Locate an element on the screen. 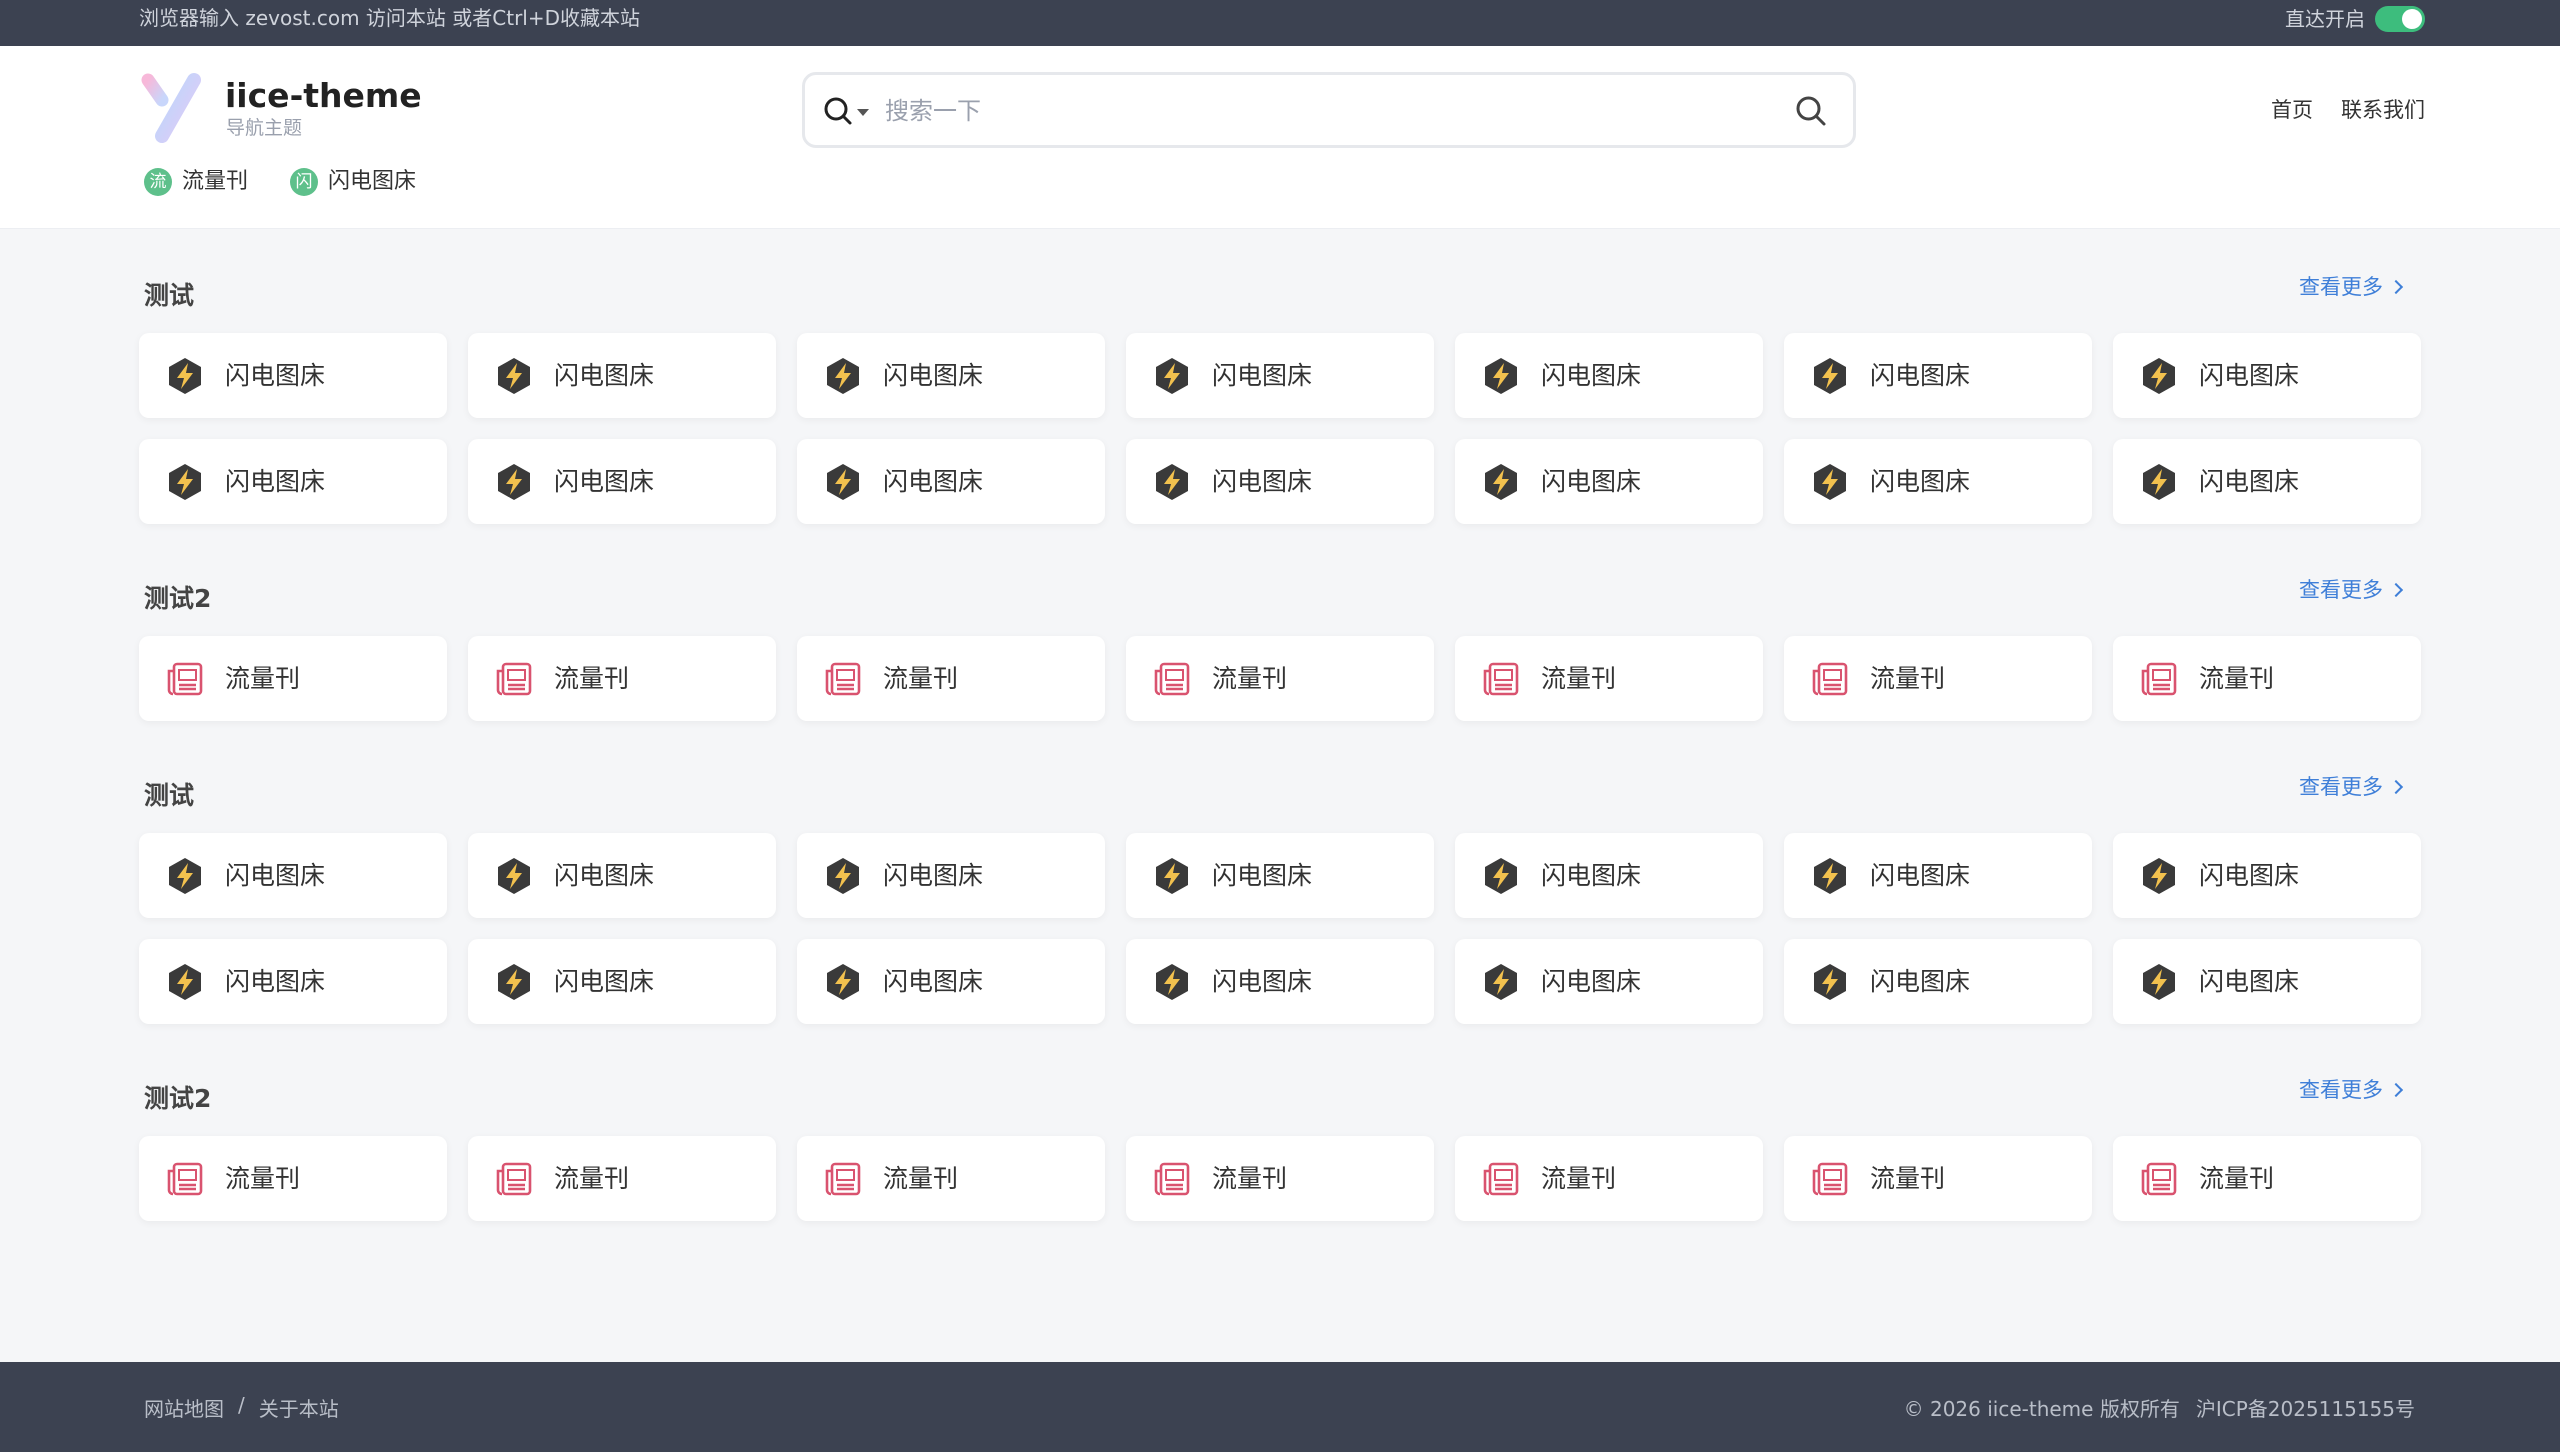  site-name: iice-theme is located at coordinates (323, 96).